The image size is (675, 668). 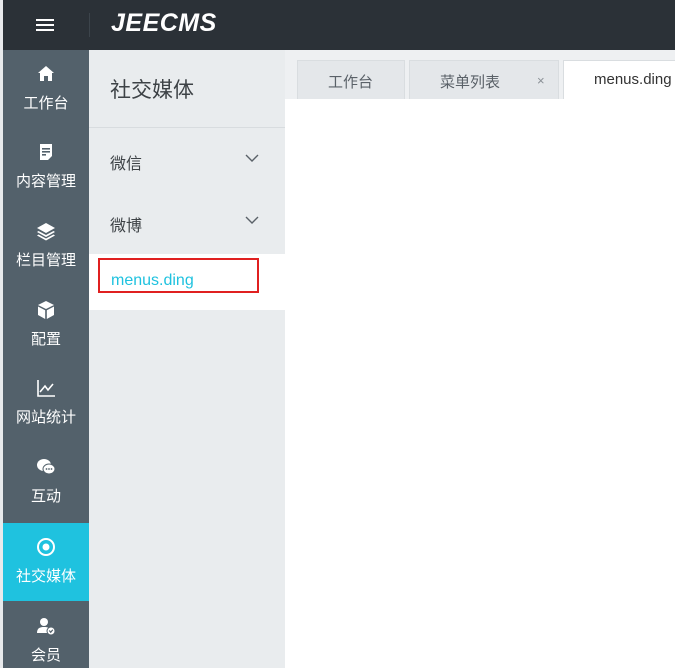 What do you see at coordinates (126, 226) in the screenshot?
I see `subnav-item-label: 微博` at bounding box center [126, 226].